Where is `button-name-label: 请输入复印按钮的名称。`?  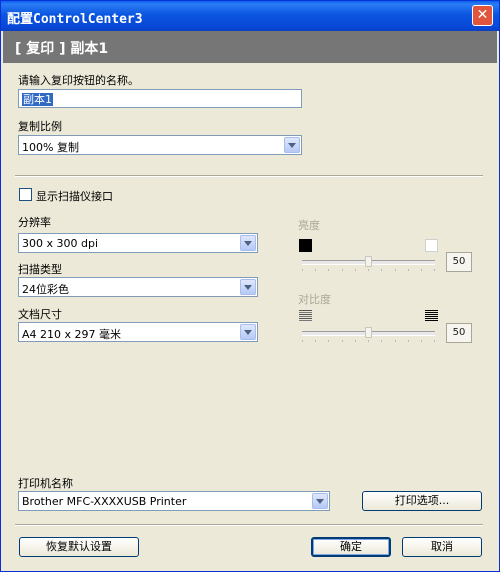
button-name-label: 请输入复印按钮的名称。 is located at coordinates (78, 80).